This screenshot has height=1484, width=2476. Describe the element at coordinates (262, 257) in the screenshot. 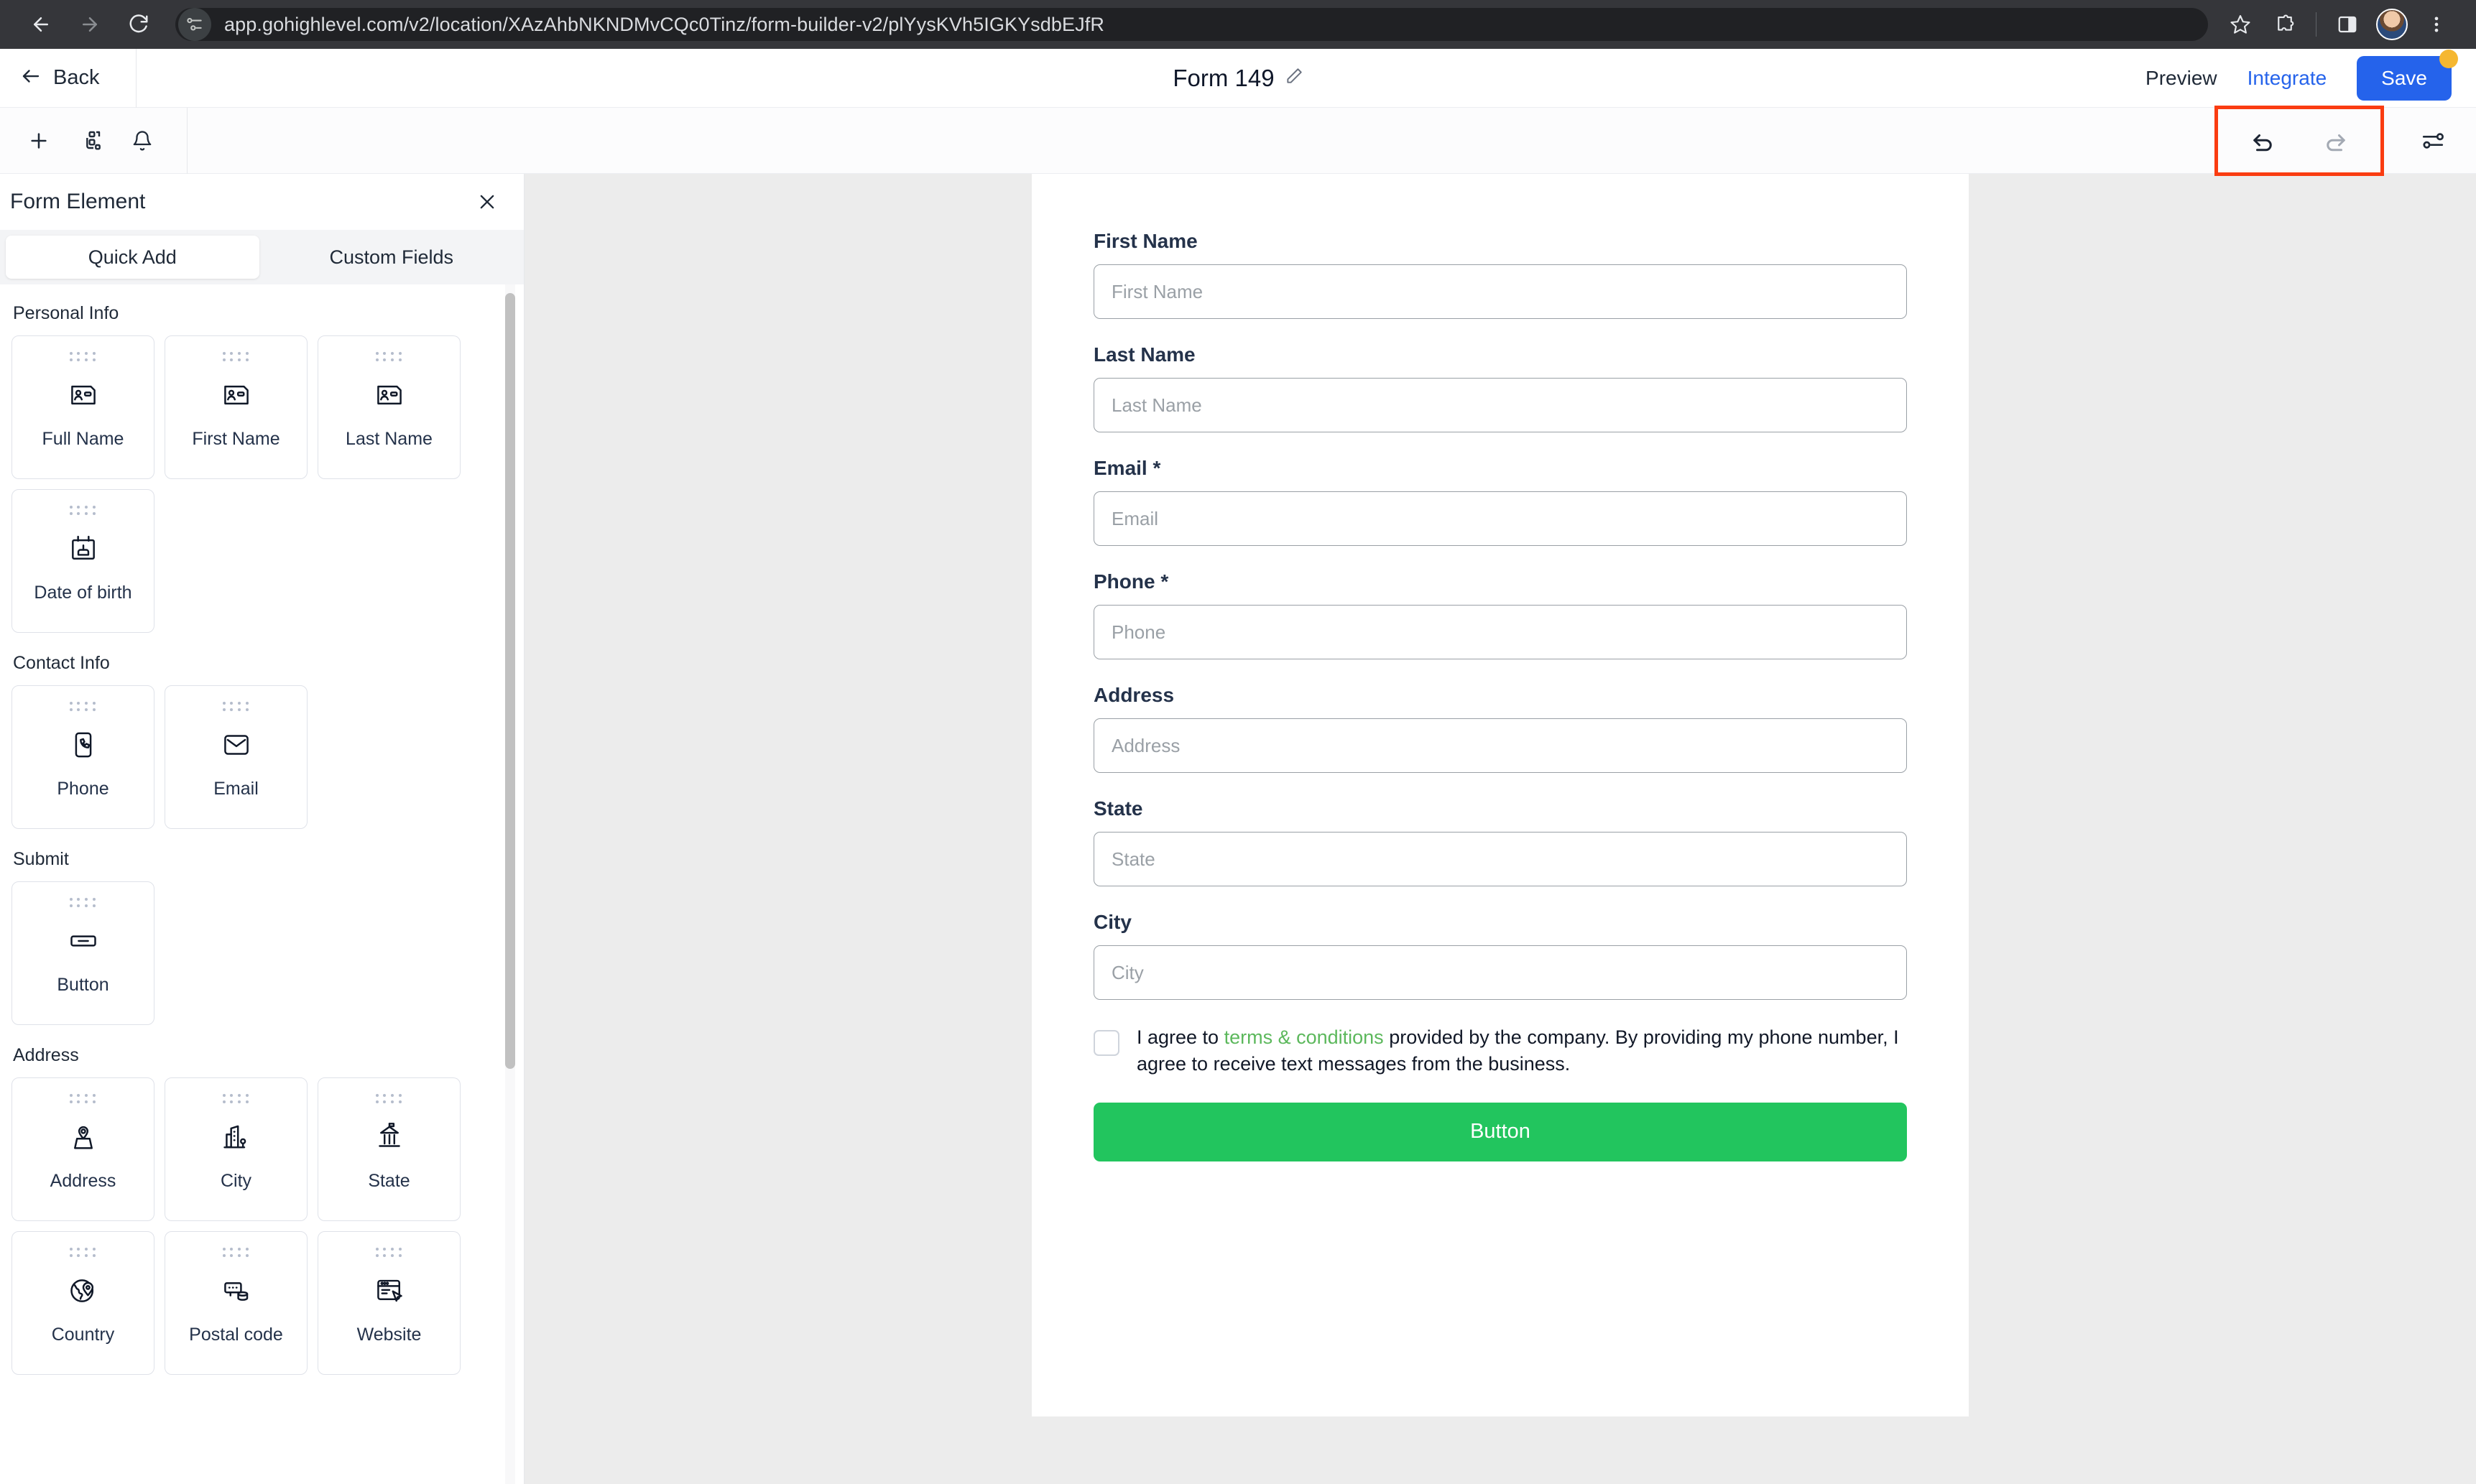

I see `panel-tabs: Quick Add Custom Fields` at that location.